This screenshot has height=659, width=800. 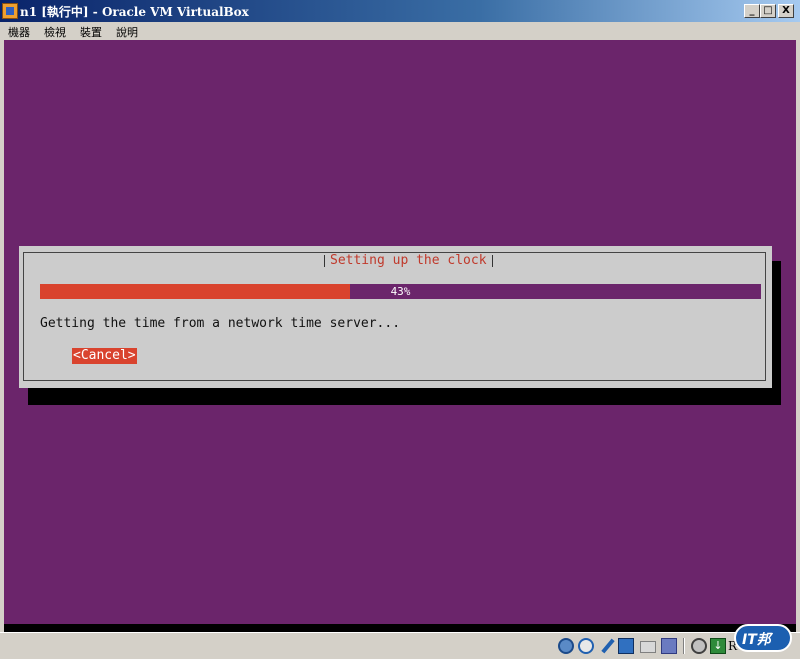 I want to click on progress-label: 43%, so click(x=400, y=291).